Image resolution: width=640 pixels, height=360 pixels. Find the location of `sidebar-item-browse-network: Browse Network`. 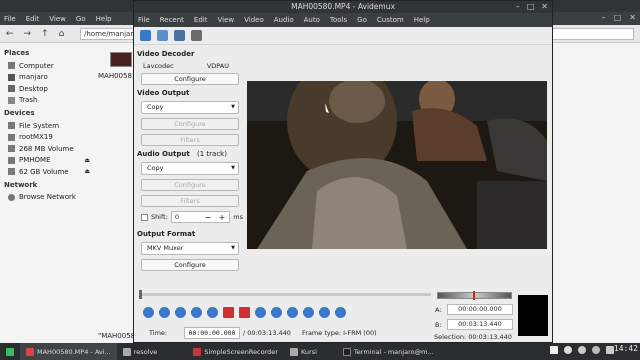

sidebar-item-browse-network: Browse Network is located at coordinates (50, 198).